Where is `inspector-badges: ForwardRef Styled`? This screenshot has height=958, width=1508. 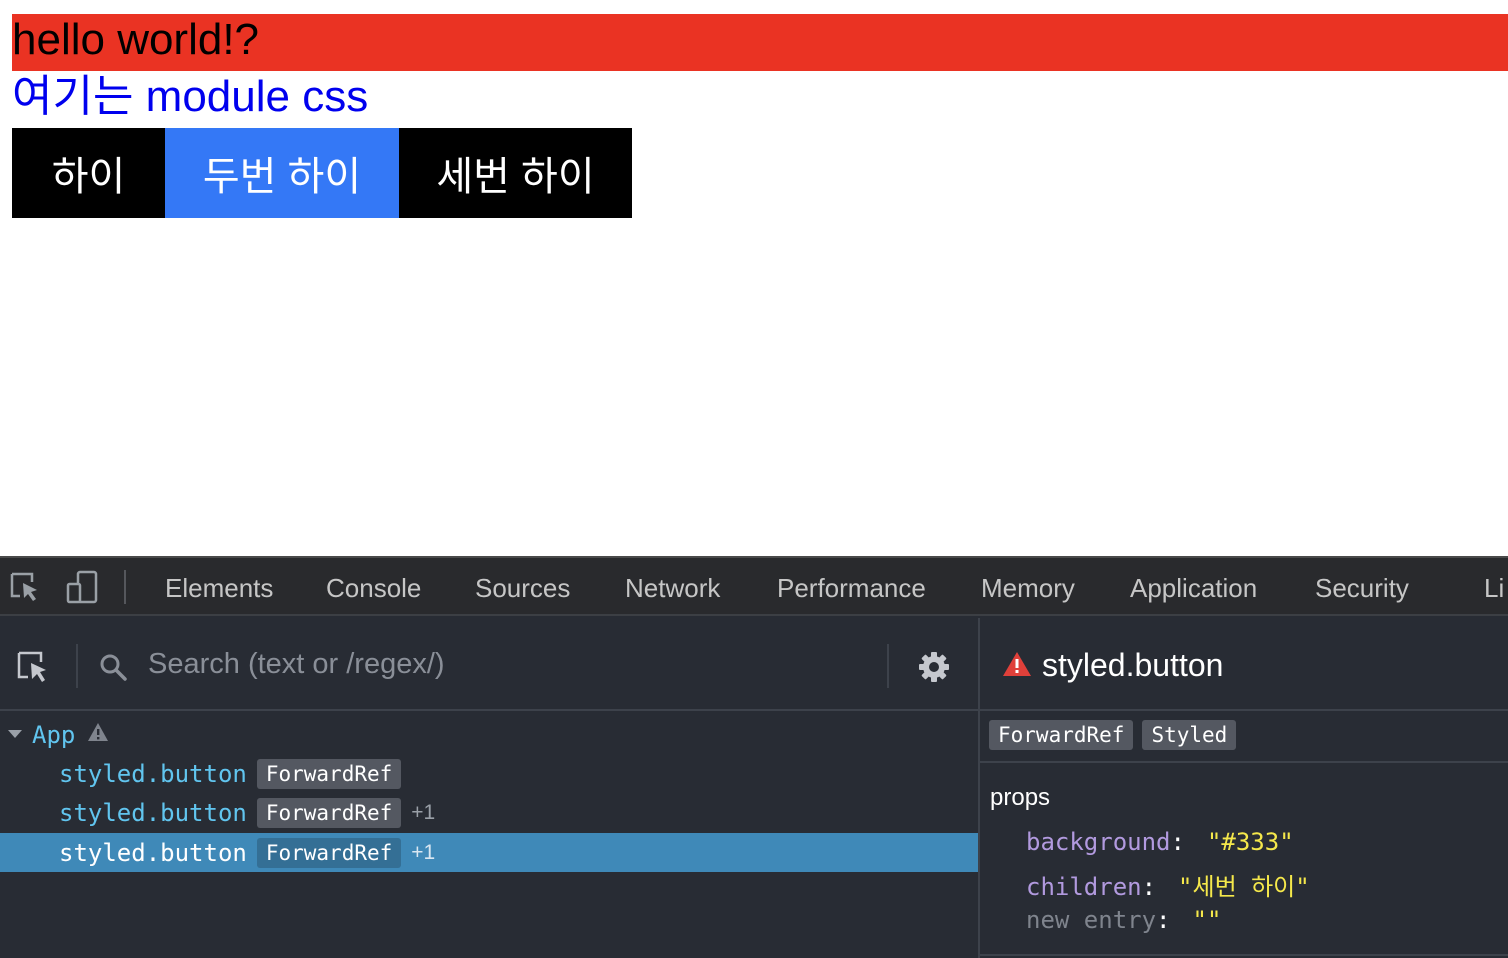 inspector-badges: ForwardRef Styled is located at coordinates (1113, 735).